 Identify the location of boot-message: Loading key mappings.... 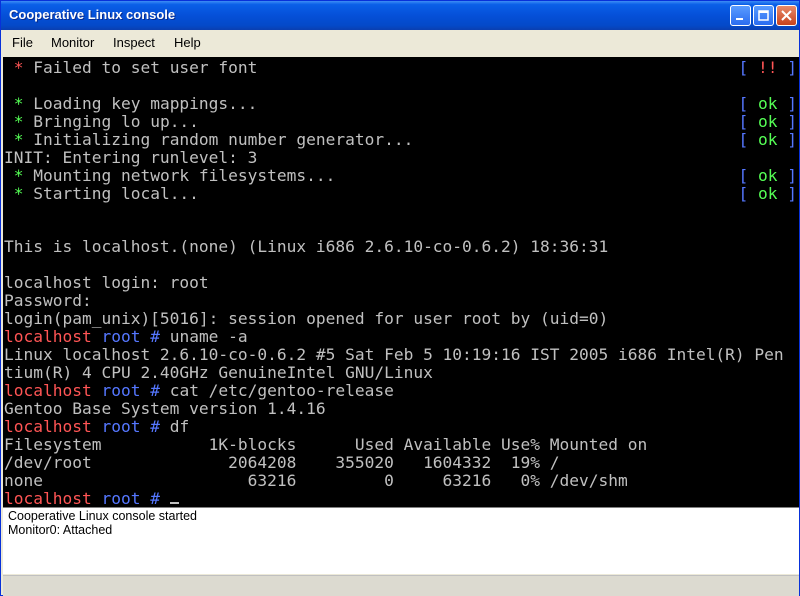
(145, 103).